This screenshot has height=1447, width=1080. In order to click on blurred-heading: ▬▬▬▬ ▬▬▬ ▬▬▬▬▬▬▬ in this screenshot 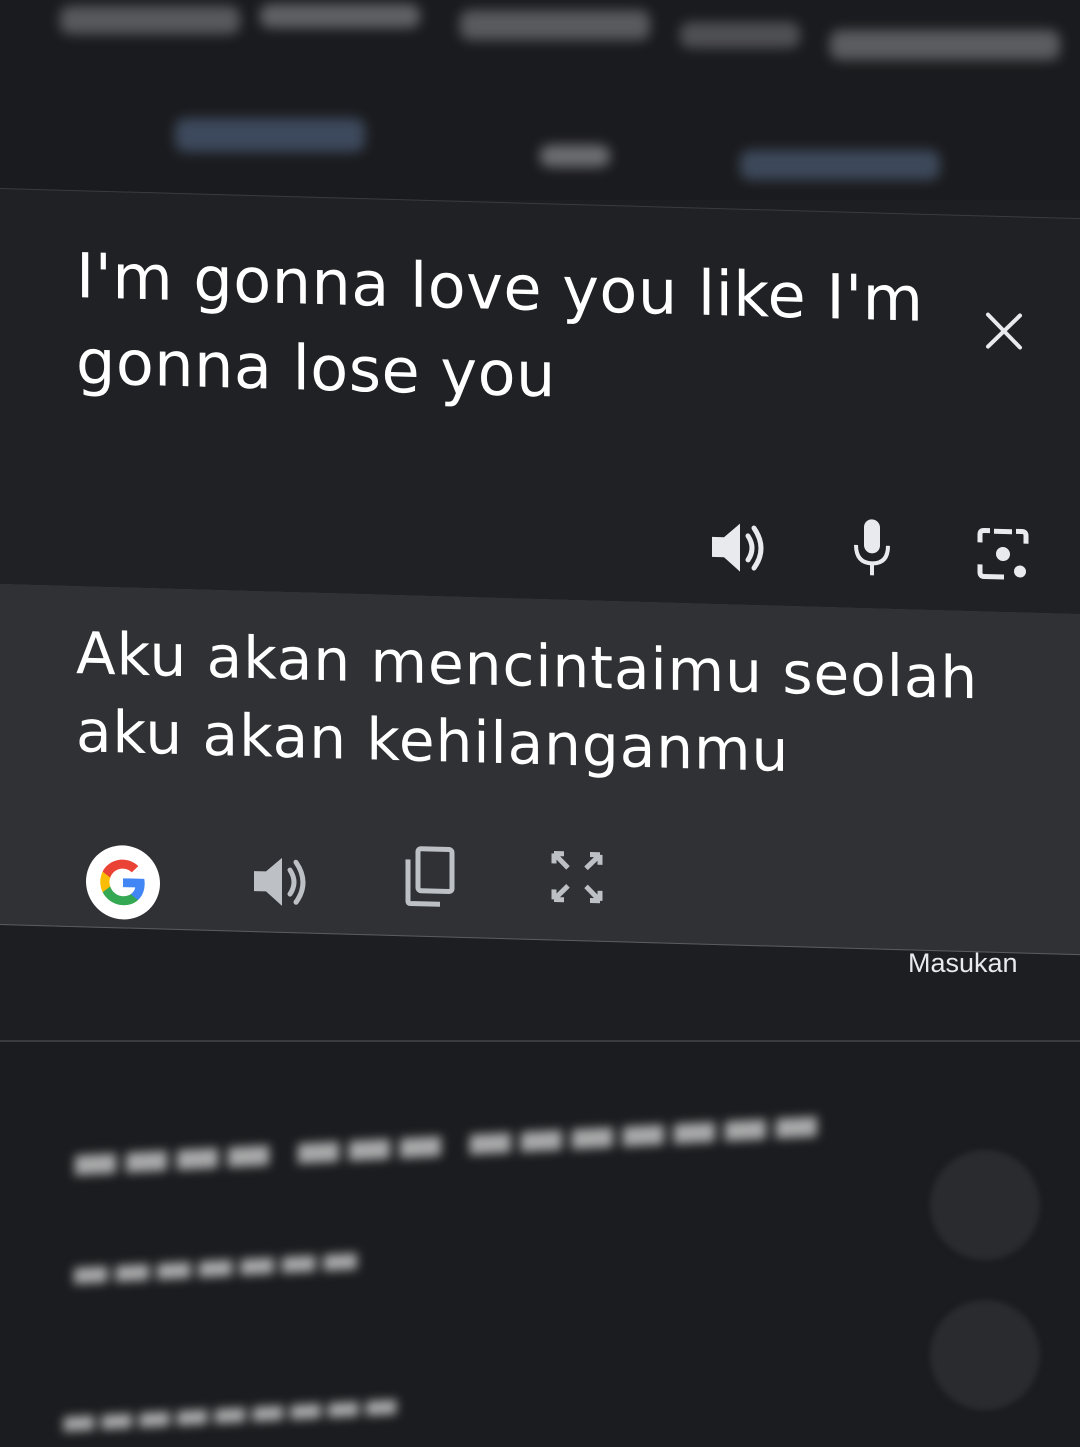, I will do `click(446, 1141)`.